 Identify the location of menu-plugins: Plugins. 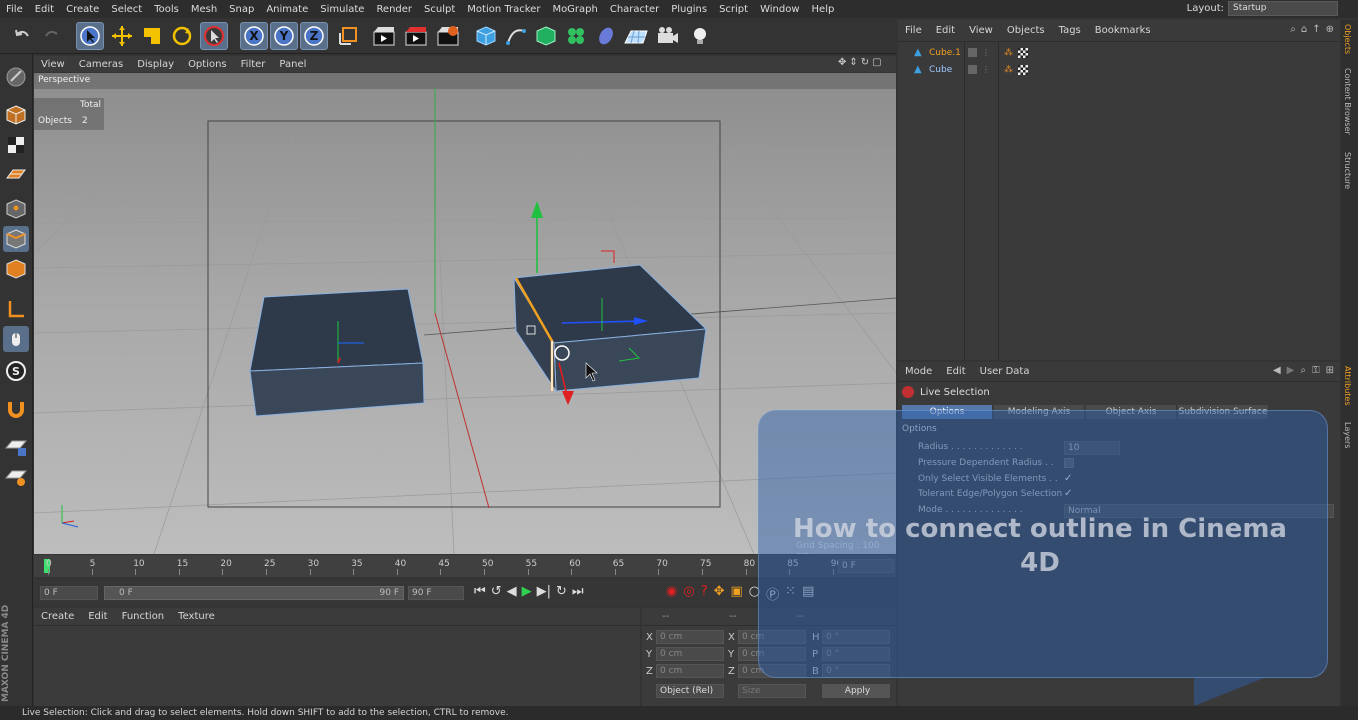
(689, 9).